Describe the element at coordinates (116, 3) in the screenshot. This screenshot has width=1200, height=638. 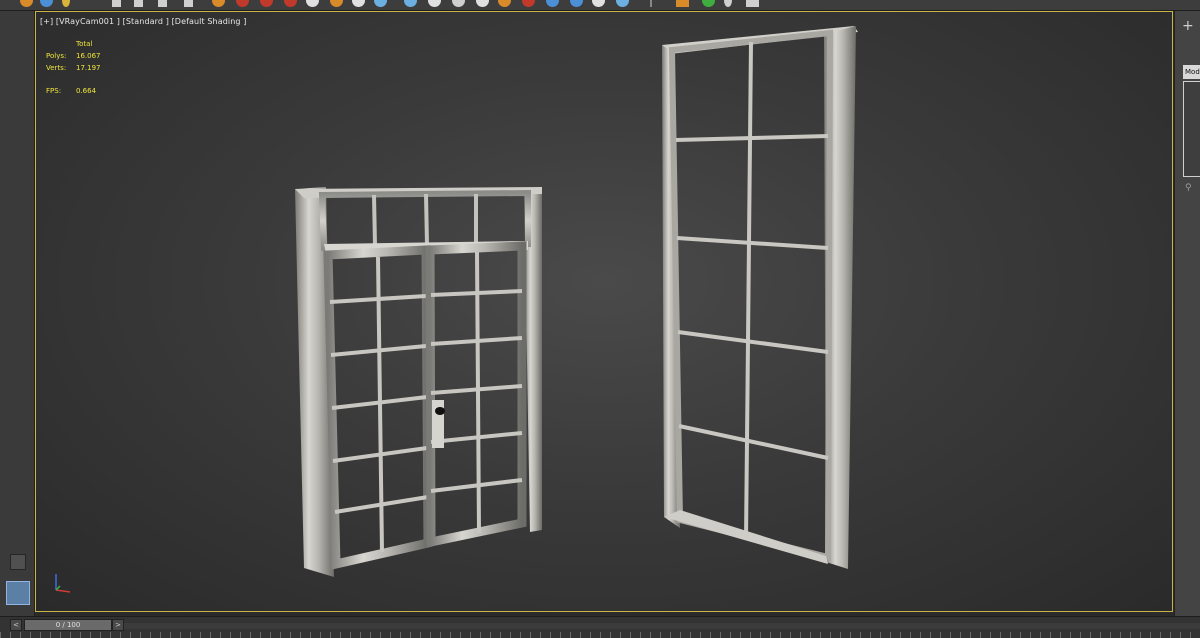
I see `play-icon` at that location.